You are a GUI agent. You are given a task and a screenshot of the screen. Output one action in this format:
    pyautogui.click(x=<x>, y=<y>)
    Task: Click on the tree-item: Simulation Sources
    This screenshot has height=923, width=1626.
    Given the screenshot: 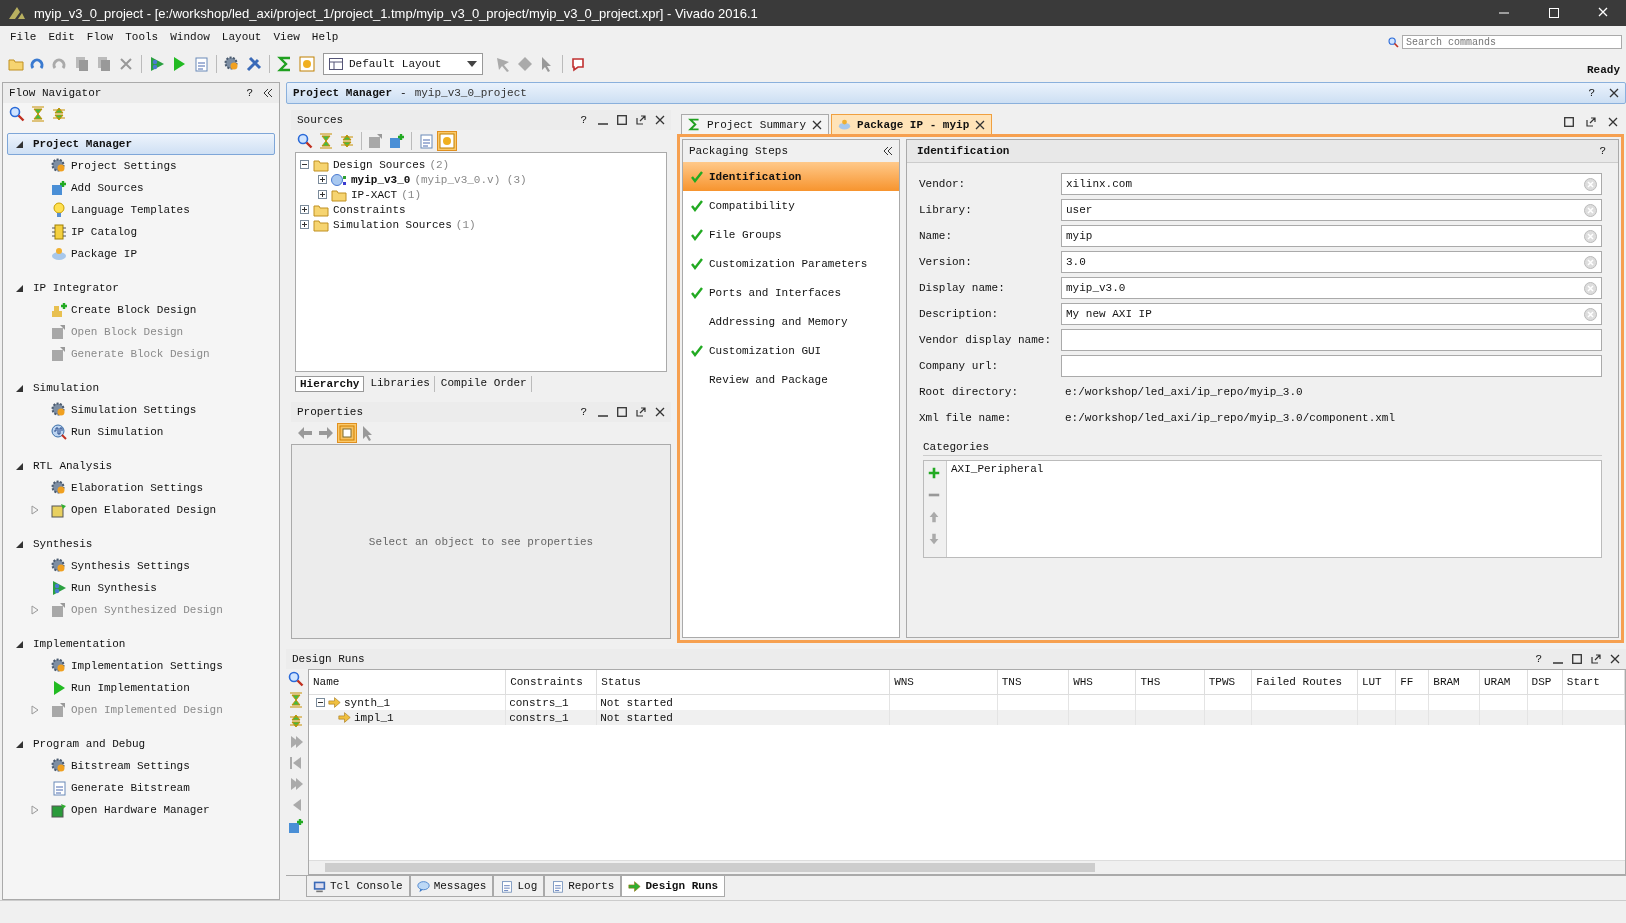 What is the action you would take?
    pyautogui.click(x=392, y=224)
    